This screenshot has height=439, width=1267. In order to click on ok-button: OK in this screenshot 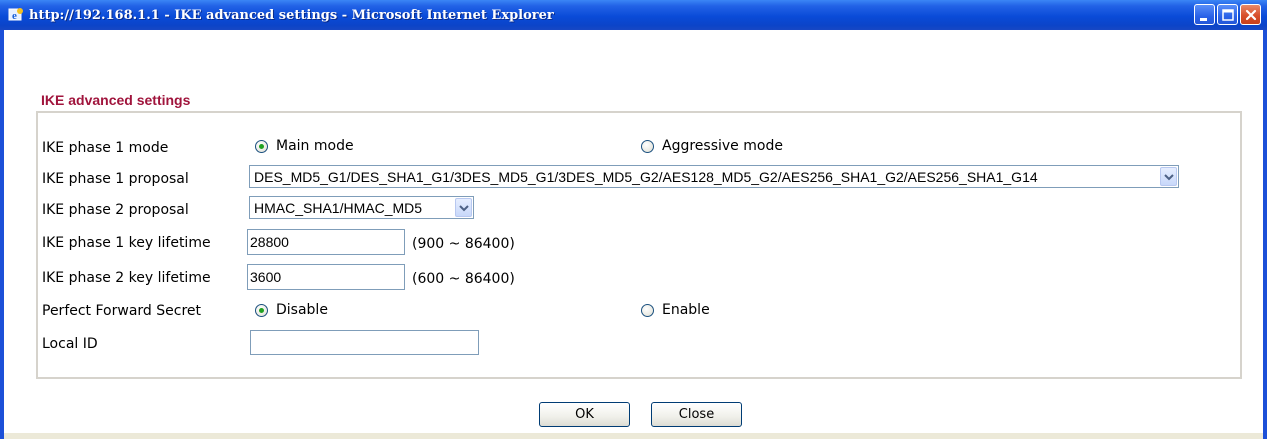, I will do `click(584, 414)`.